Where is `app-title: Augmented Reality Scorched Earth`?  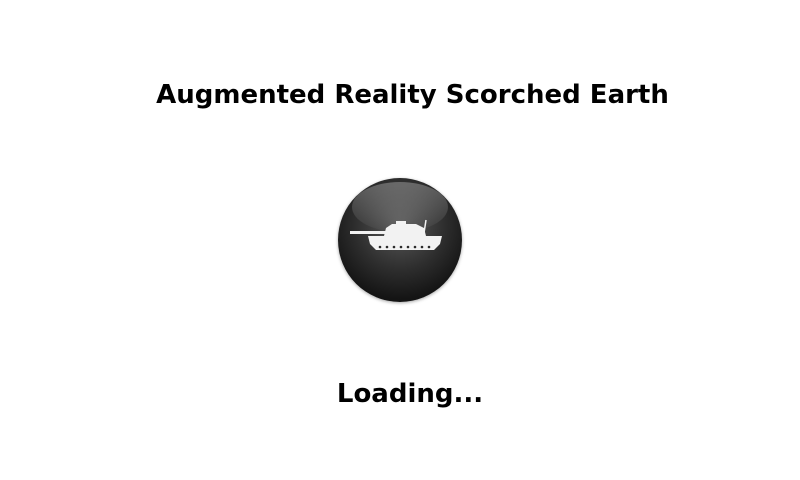
app-title: Augmented Reality Scorched Earth is located at coordinates (412, 95).